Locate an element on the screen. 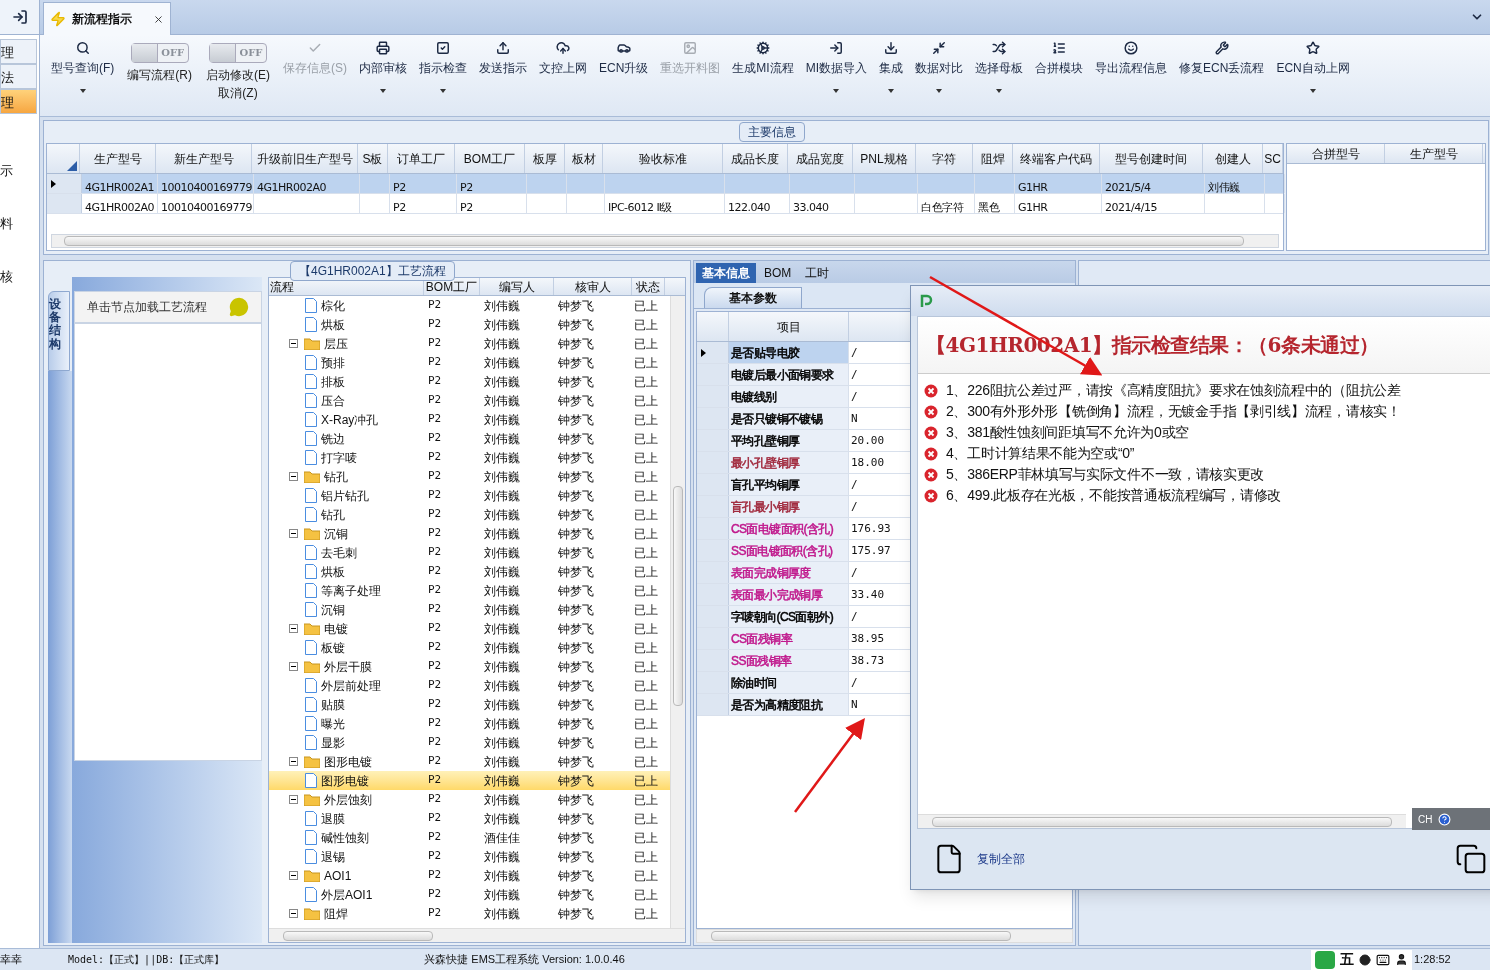  cancel-label: 取消(Z) is located at coordinates (238, 93).